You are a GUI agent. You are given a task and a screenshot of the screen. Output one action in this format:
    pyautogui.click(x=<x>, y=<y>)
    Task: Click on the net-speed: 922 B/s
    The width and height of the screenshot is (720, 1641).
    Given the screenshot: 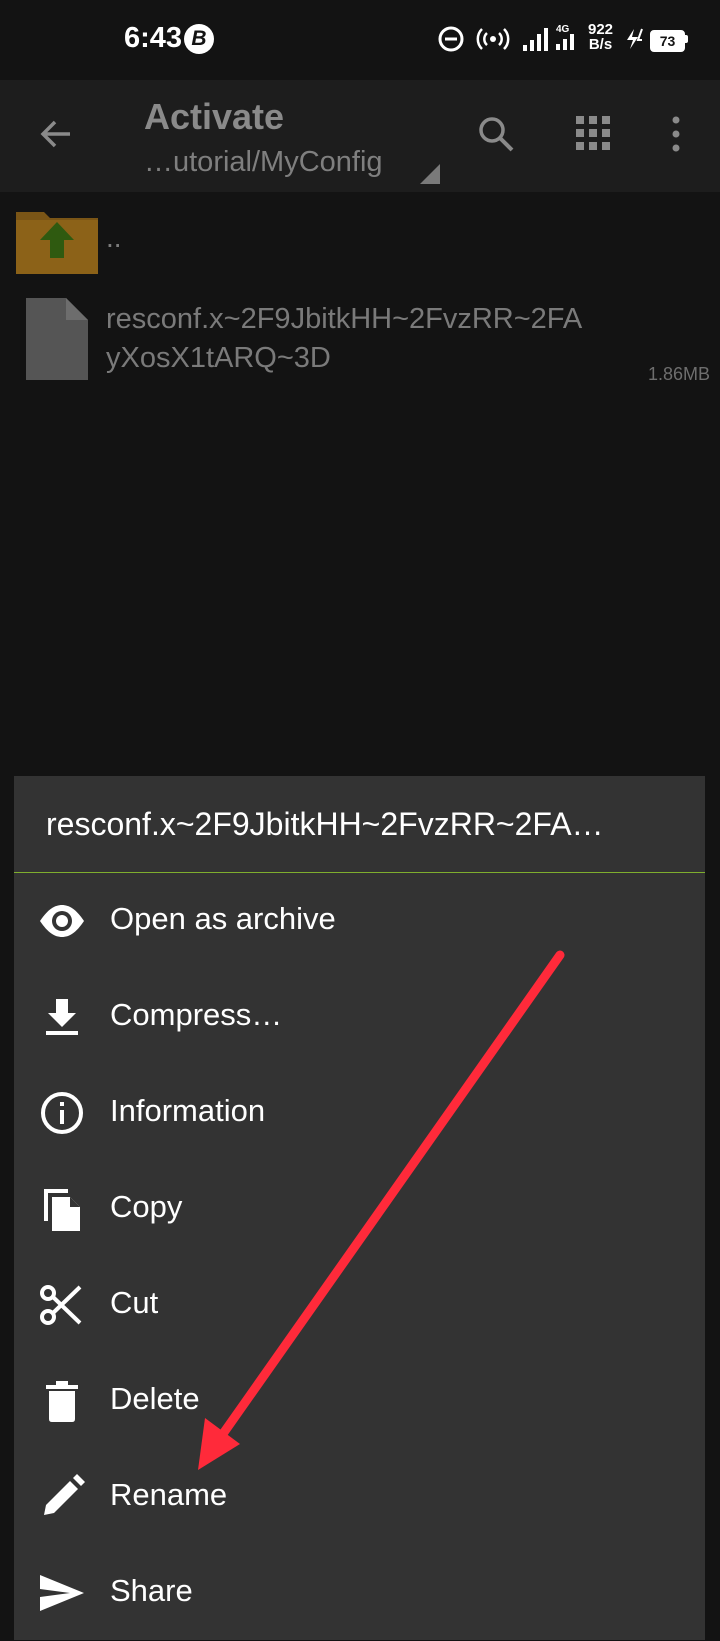 What is the action you would take?
    pyautogui.click(x=600, y=37)
    